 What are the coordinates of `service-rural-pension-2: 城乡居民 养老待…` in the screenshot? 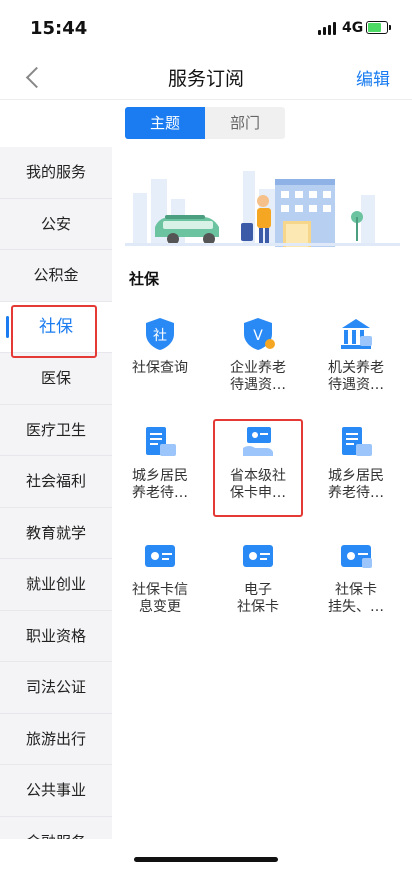 It's located at (356, 463).